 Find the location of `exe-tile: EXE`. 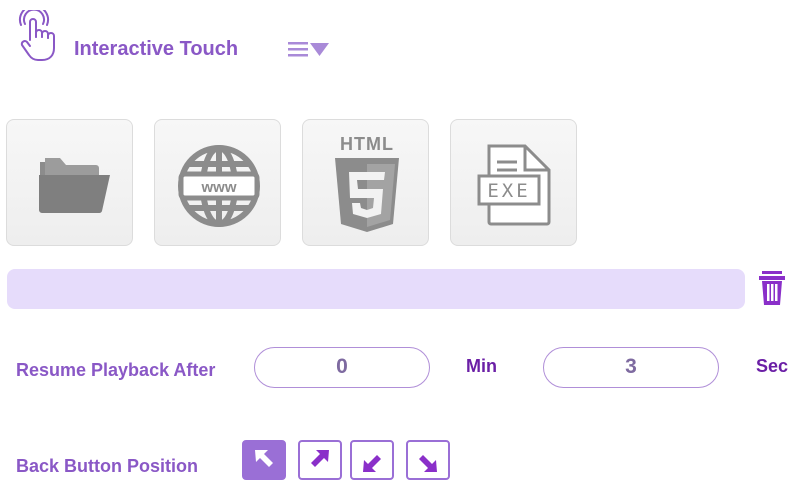

exe-tile: EXE is located at coordinates (513, 182).